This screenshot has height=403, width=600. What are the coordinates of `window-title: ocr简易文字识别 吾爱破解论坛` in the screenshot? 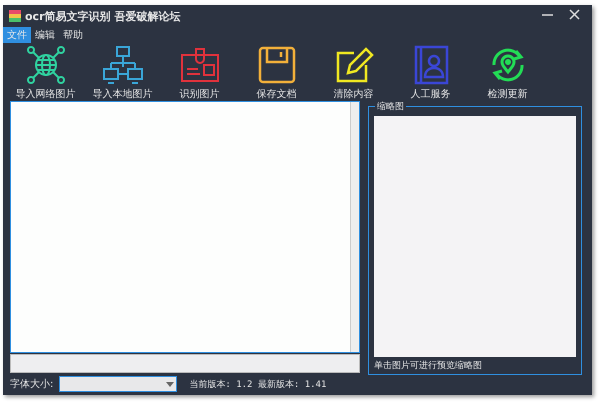 It's located at (103, 16).